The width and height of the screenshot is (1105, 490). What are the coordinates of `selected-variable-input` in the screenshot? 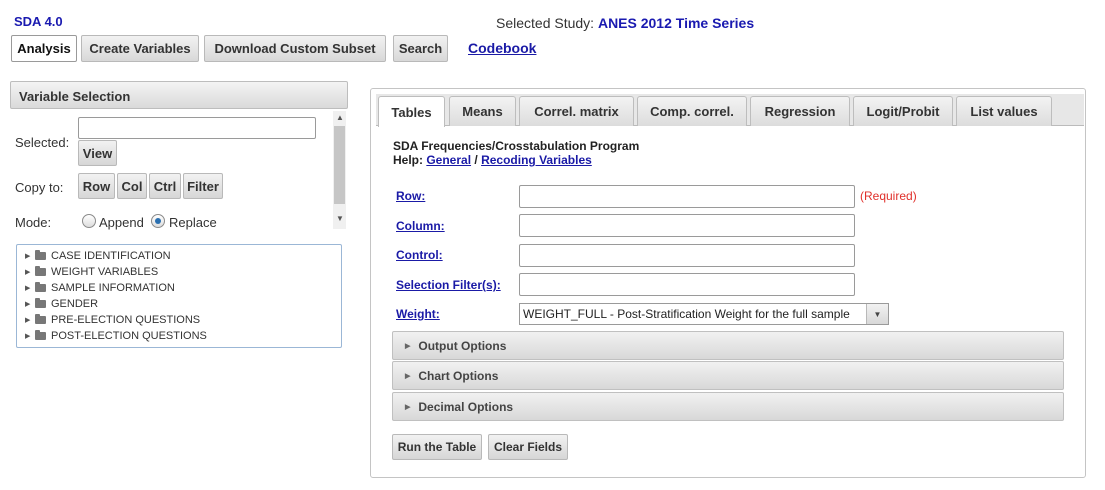 It's located at (197, 128).